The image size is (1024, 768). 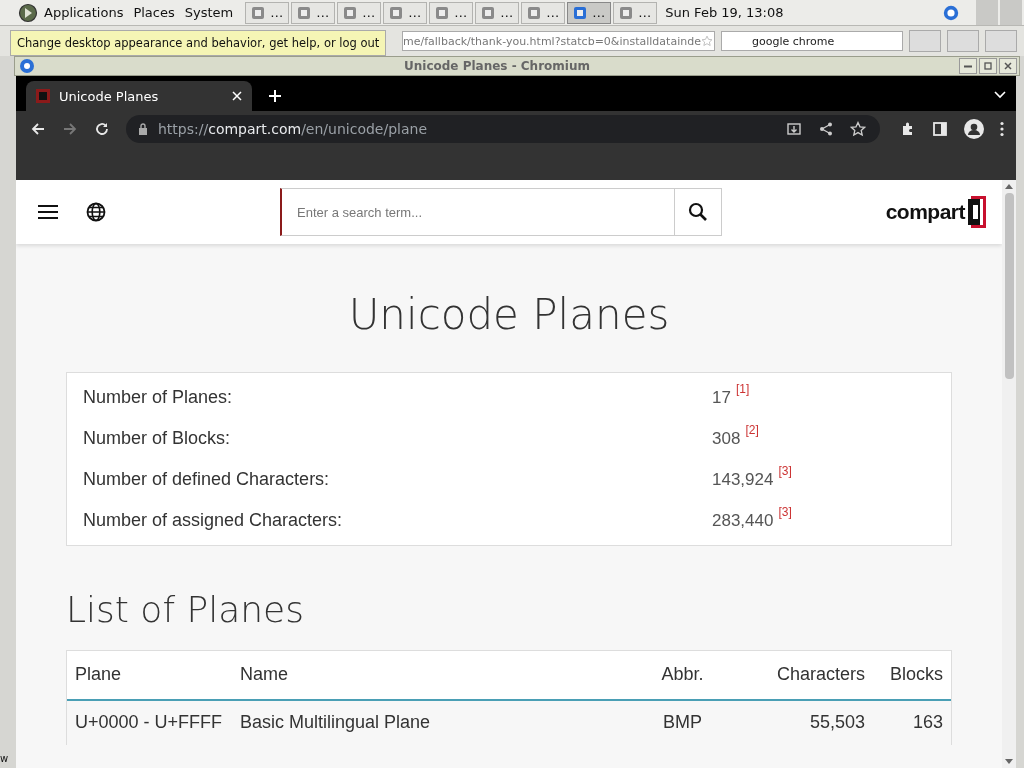 What do you see at coordinates (98, 675) in the screenshot?
I see `column-header: Plane` at bounding box center [98, 675].